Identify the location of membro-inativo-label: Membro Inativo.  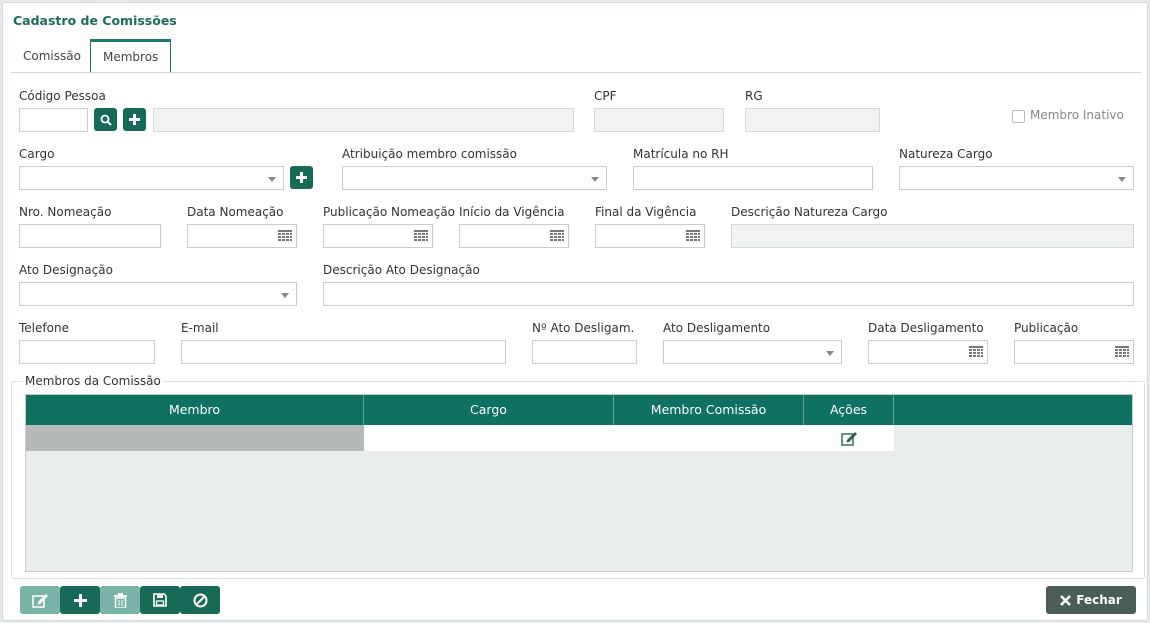
(1077, 115).